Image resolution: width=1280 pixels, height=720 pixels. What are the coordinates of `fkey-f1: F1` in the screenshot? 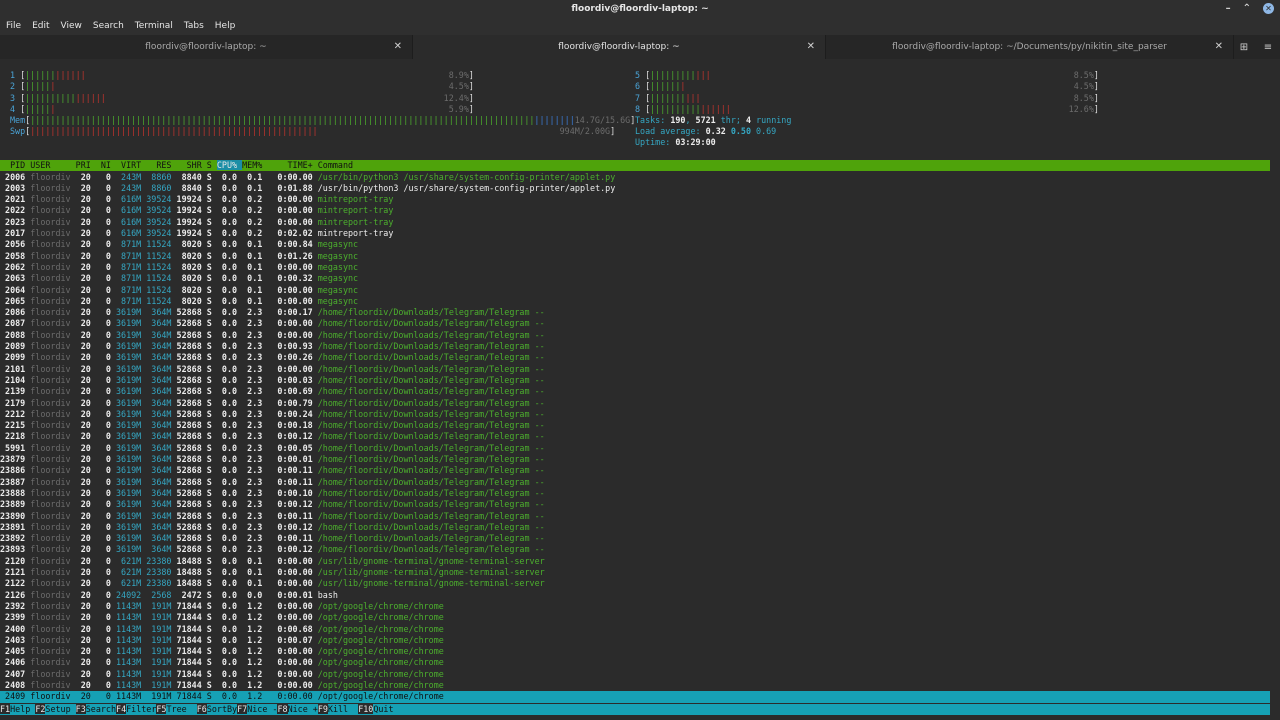 It's located at (5, 709).